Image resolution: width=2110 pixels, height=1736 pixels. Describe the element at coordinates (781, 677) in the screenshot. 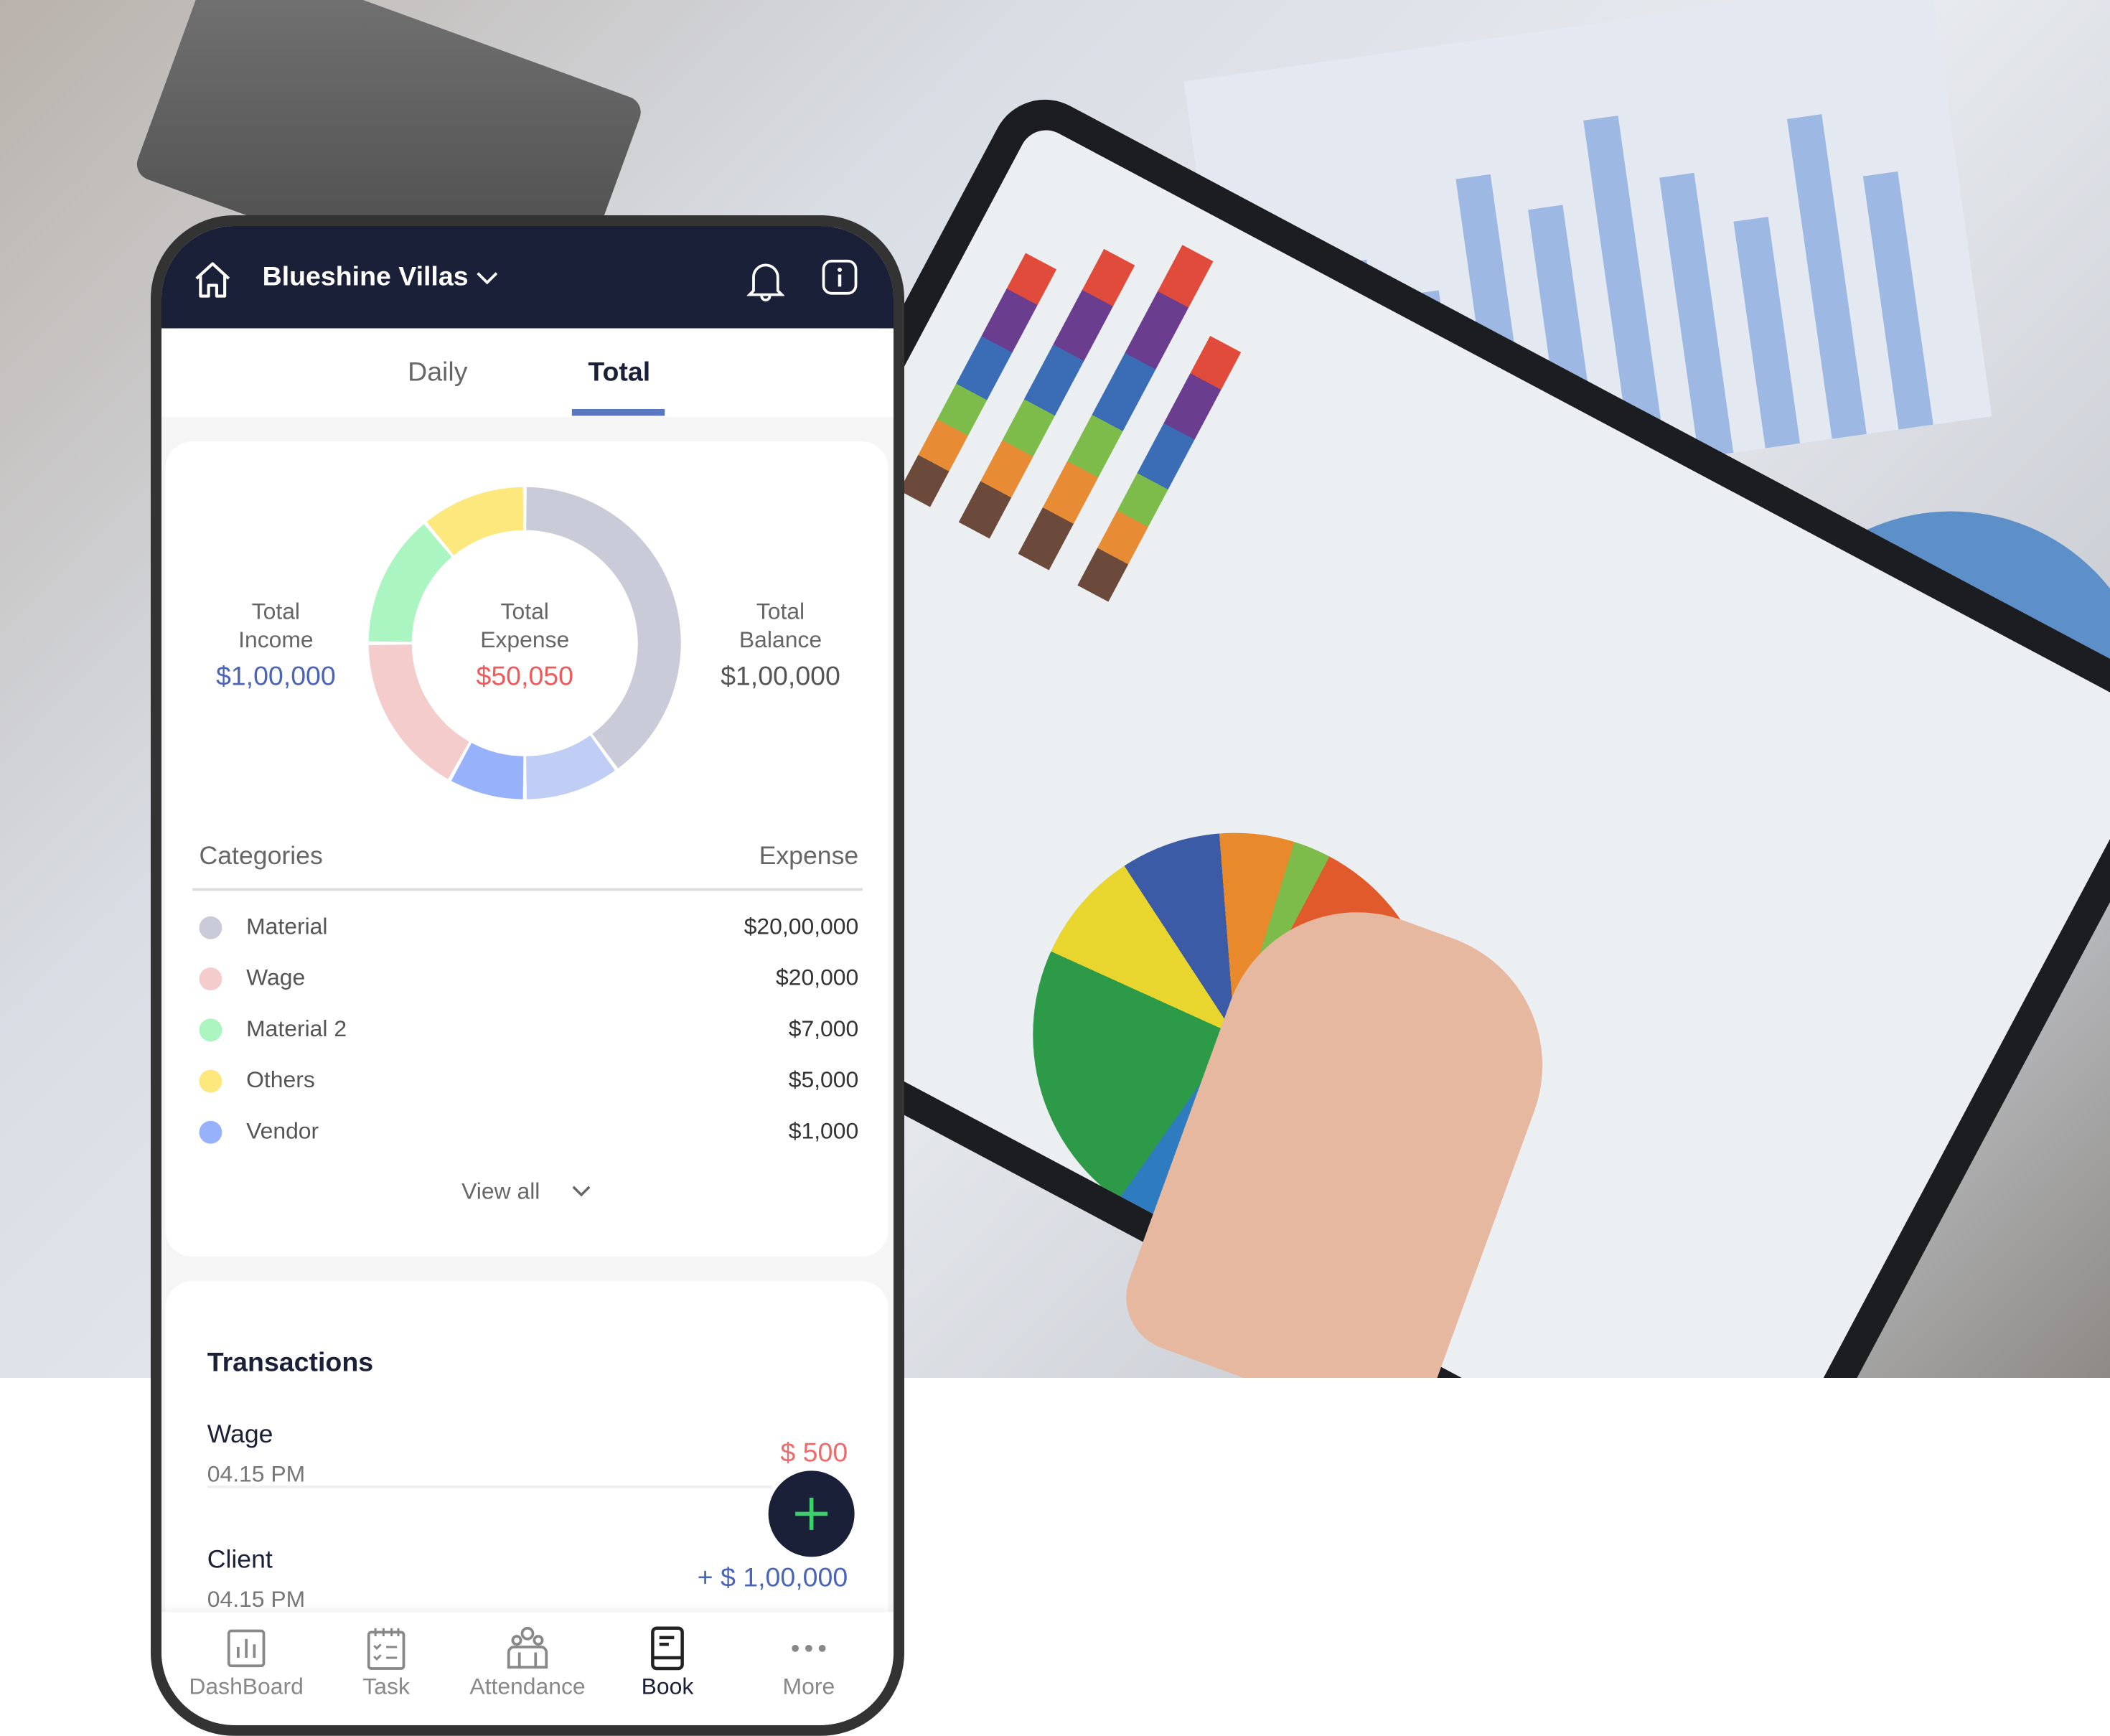

I see `balance-value: $1,00,000` at that location.